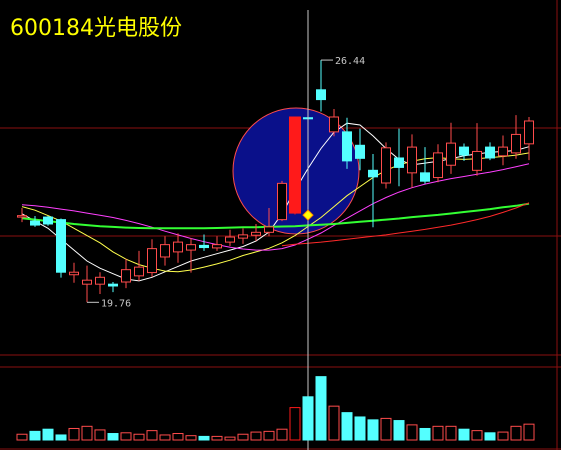  What do you see at coordinates (350, 61) in the screenshot?
I see `annotation-label: 26.44` at bounding box center [350, 61].